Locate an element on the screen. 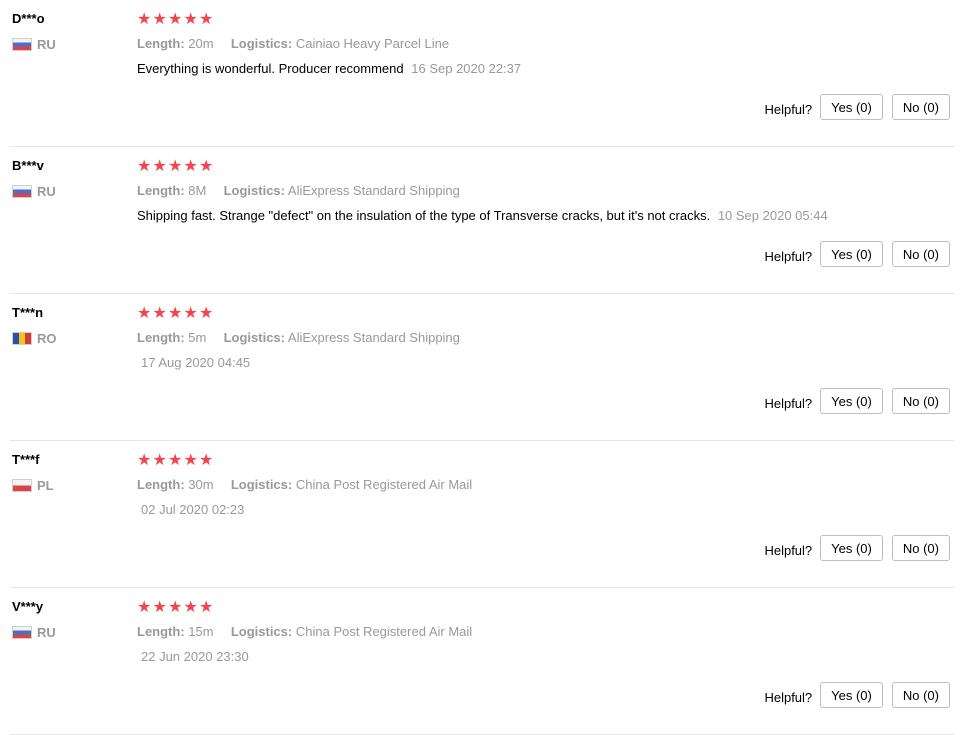 The height and width of the screenshot is (735, 964). country-code: RO is located at coordinates (47, 338).